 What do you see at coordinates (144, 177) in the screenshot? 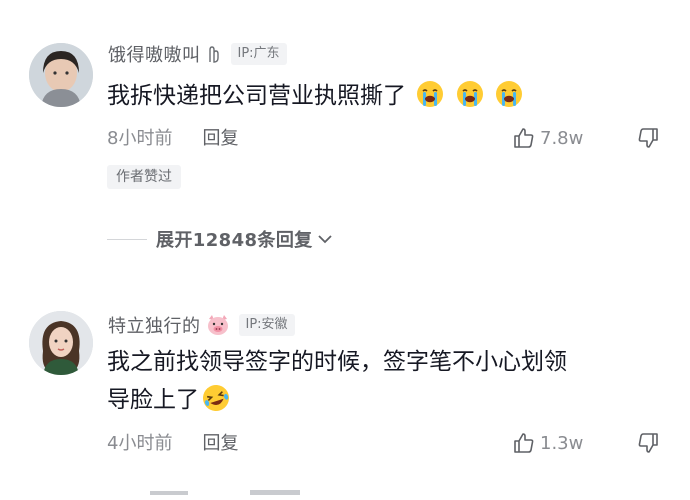
I see `author-liked-badge: 作者赞过` at bounding box center [144, 177].